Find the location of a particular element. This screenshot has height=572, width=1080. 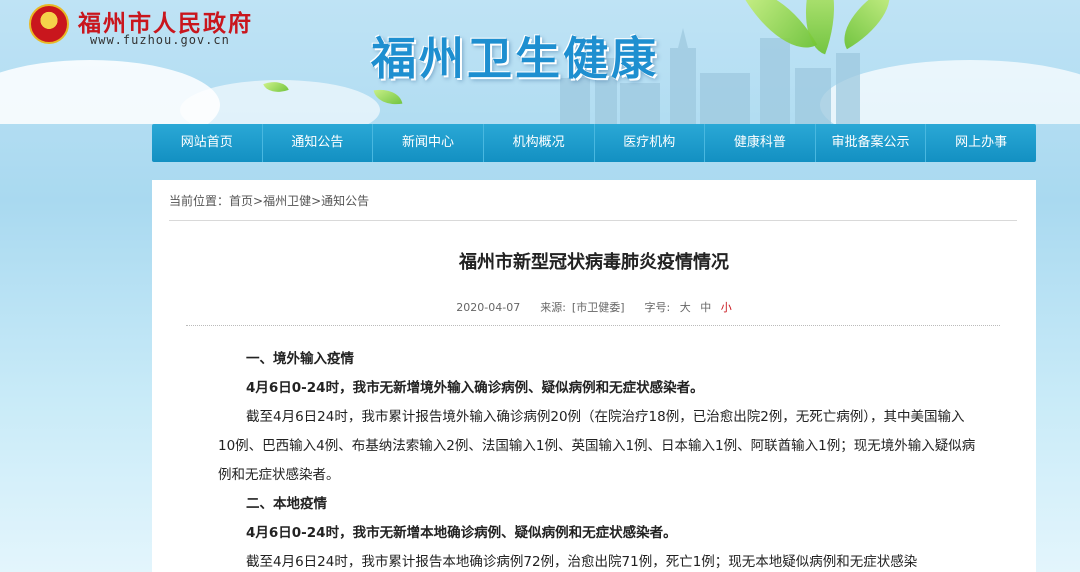

nav-item-medical-institutions: 医疗机构 is located at coordinates (650, 143).